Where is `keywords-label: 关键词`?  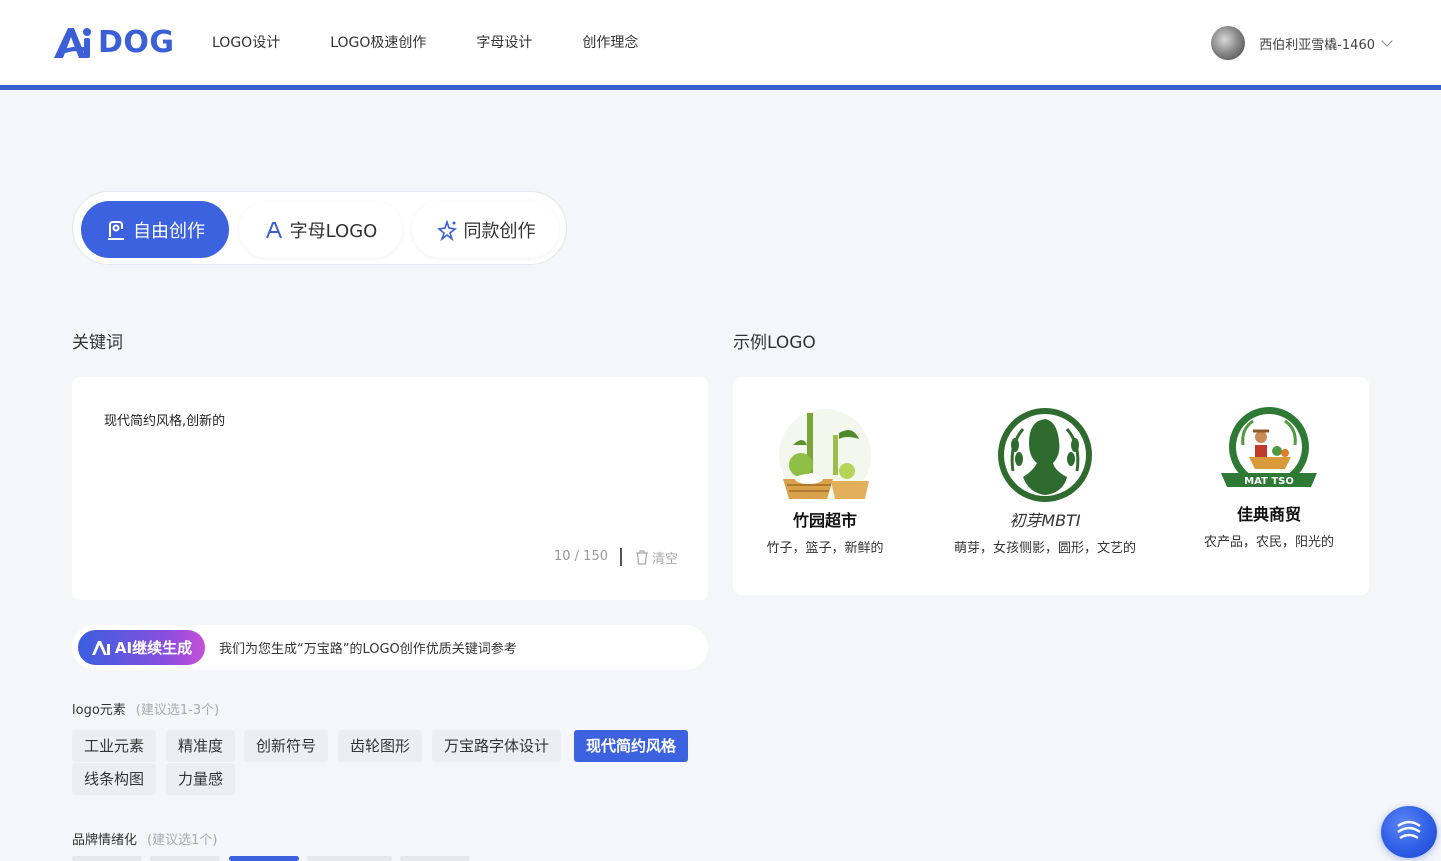 keywords-label: 关键词 is located at coordinates (97, 343).